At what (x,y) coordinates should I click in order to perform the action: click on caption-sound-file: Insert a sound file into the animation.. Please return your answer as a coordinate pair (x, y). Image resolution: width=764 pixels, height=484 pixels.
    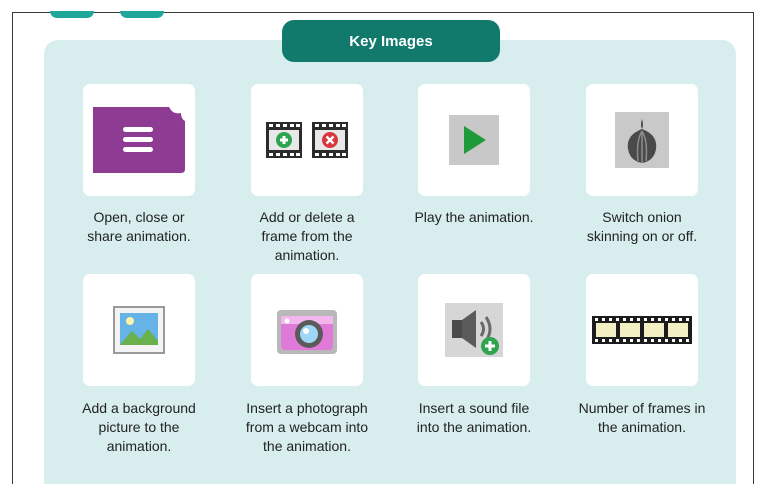
    Looking at the image, I should click on (474, 417).